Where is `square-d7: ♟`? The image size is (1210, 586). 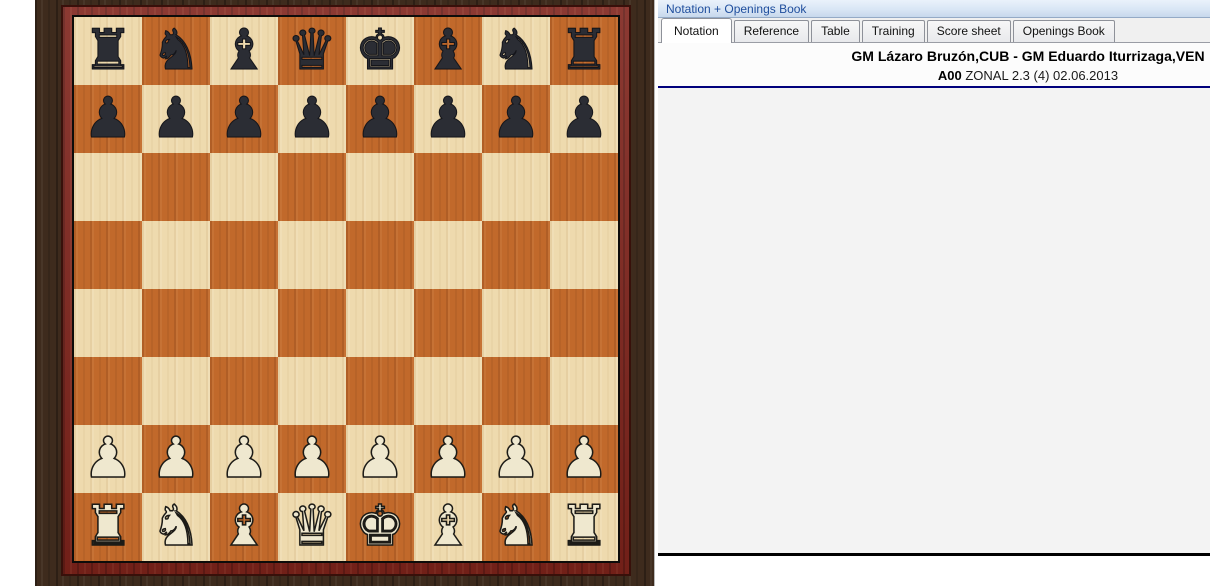 square-d7: ♟ is located at coordinates (312, 119).